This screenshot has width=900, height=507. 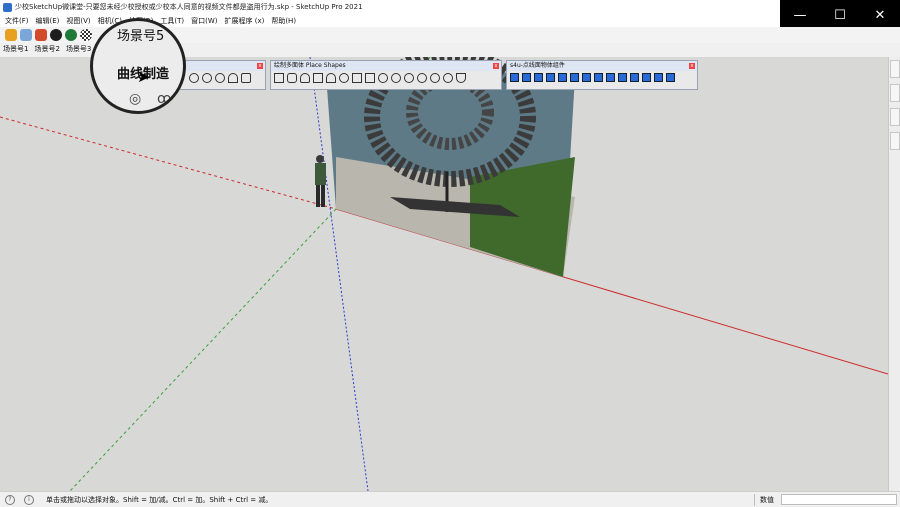 I want to click on minimize-button: —, so click(x=800, y=15).